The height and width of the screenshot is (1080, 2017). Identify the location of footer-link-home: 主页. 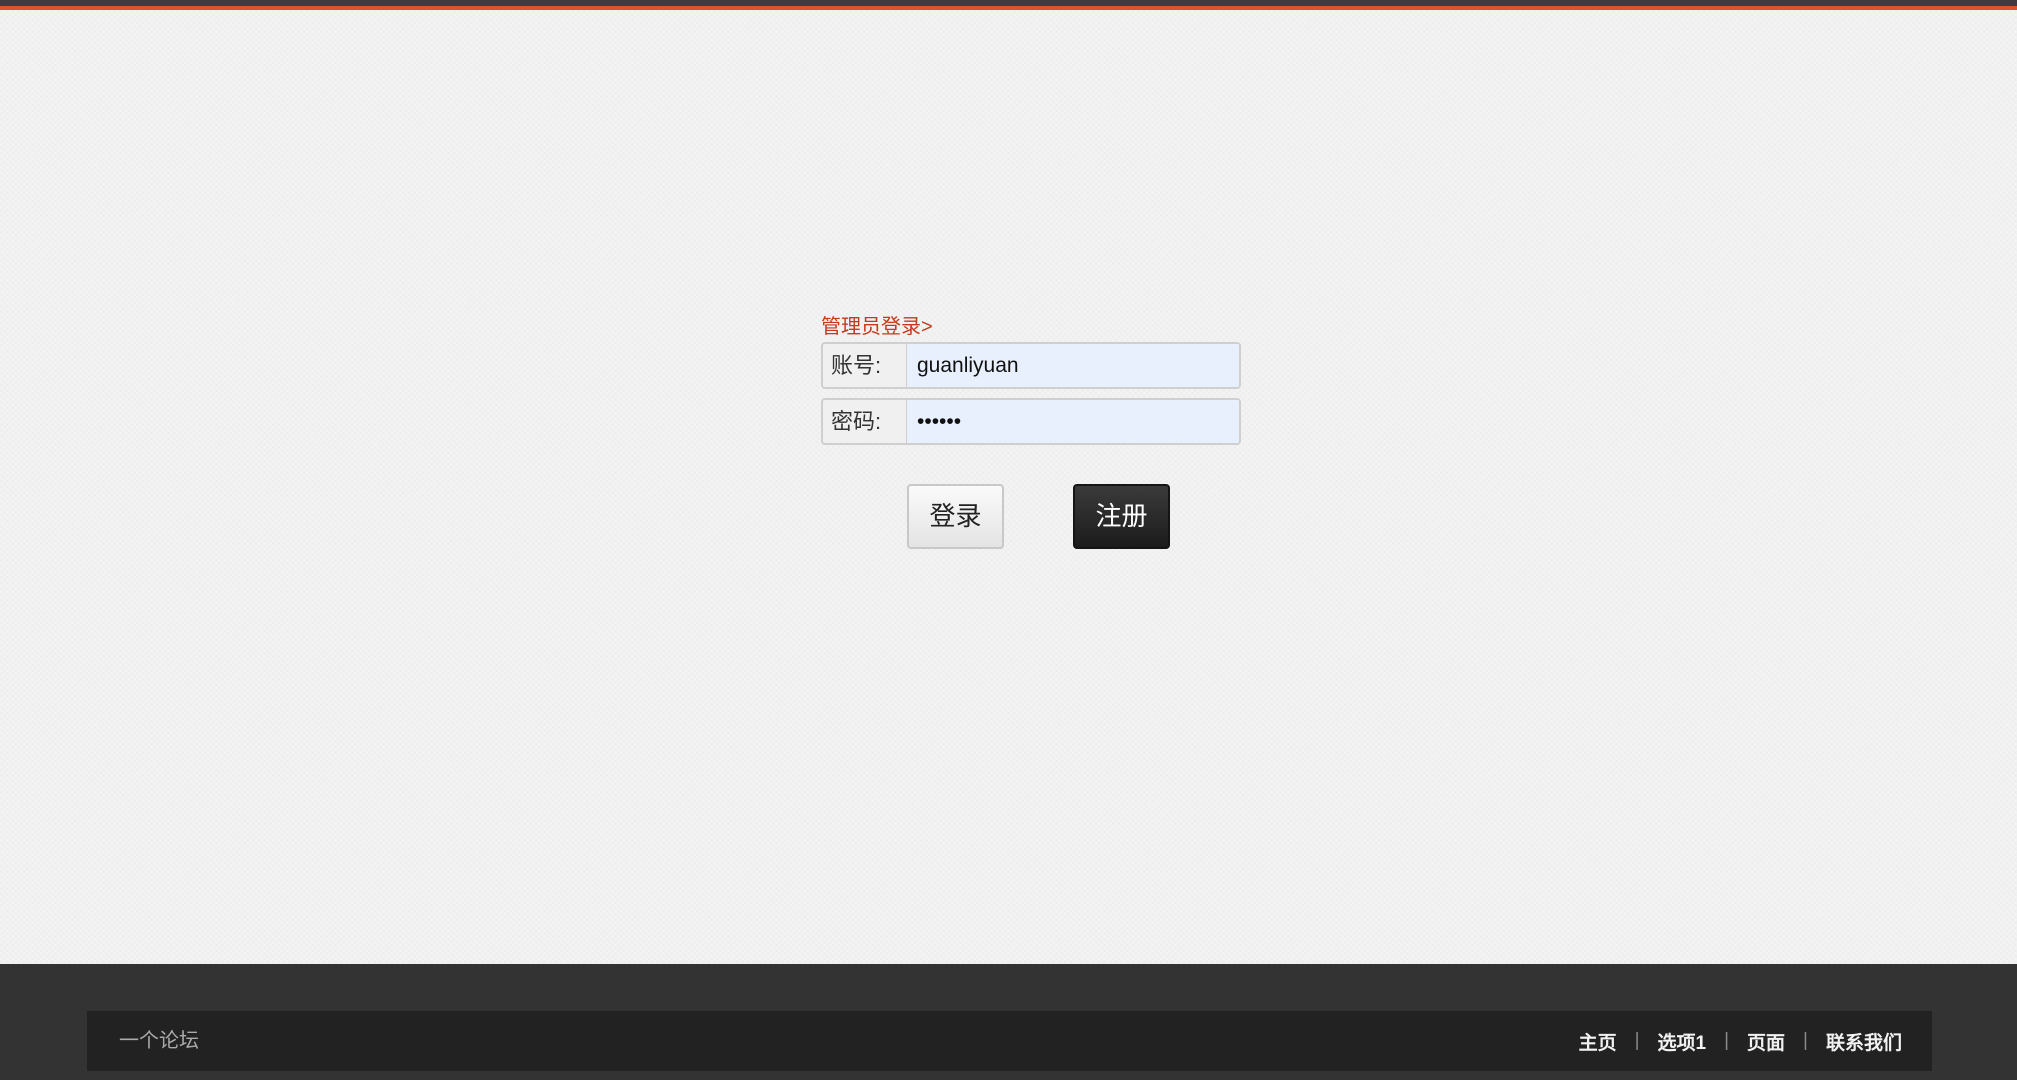
(1598, 1041).